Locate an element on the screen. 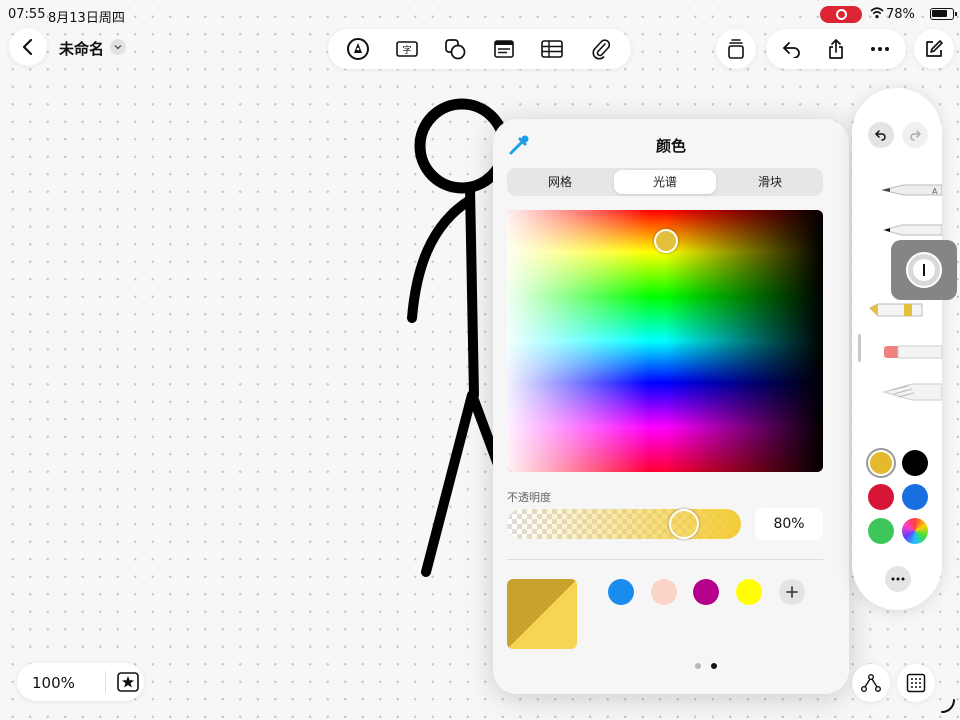 The height and width of the screenshot is (720, 960). opacity-slider is located at coordinates (624, 524).